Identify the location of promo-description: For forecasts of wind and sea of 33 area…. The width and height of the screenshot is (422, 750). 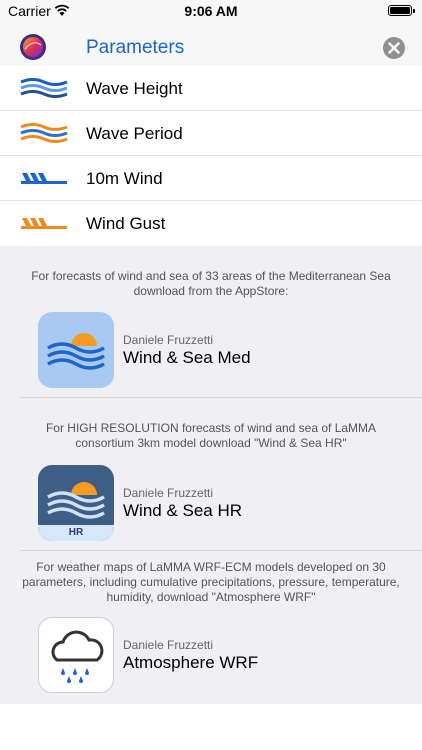
(211, 283).